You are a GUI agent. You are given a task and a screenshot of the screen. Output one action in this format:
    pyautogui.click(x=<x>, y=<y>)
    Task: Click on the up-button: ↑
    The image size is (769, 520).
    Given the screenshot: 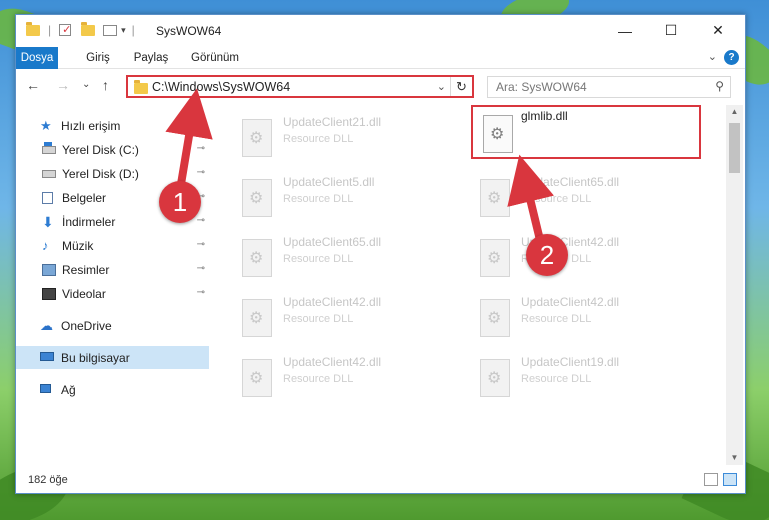 What is the action you would take?
    pyautogui.click(x=105, y=85)
    